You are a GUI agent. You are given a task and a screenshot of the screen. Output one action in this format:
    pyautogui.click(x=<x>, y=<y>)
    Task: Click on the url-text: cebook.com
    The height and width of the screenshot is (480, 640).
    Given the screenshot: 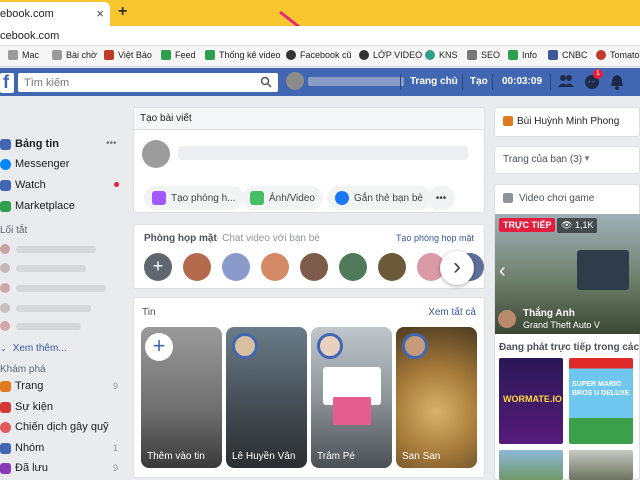 What is the action you would take?
    pyautogui.click(x=30, y=36)
    